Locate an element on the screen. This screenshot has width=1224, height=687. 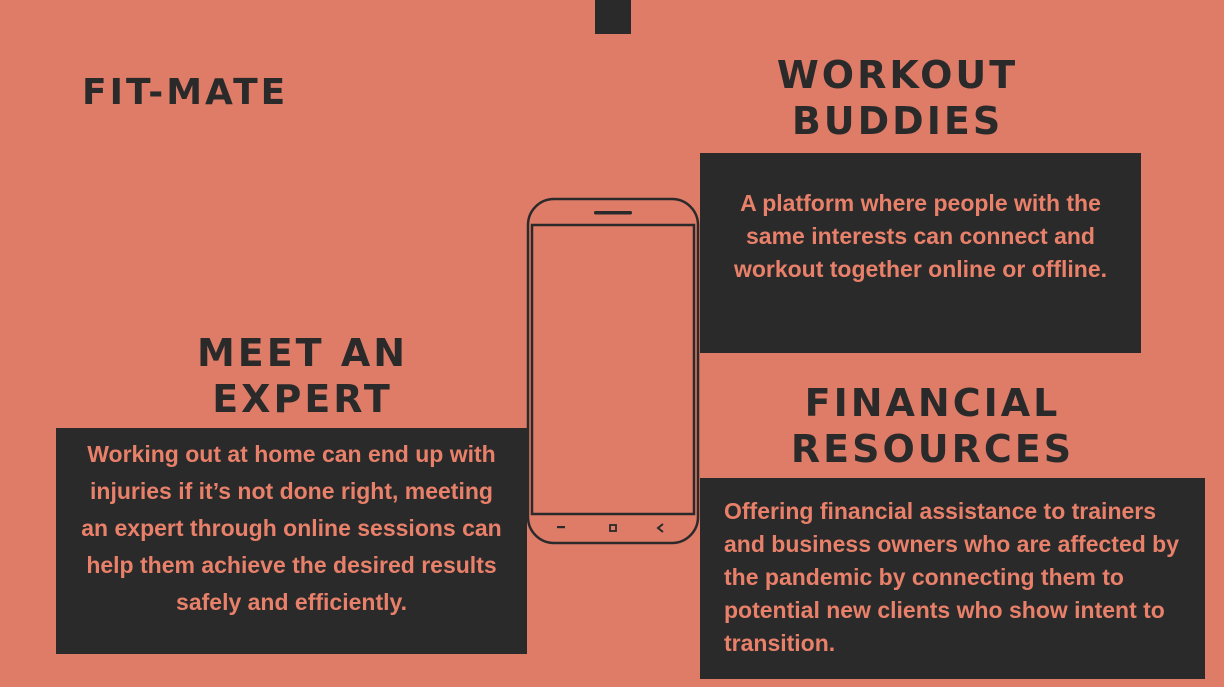
financial-resources-heading: FINANCIAL RESOURCES is located at coordinates (932, 426).